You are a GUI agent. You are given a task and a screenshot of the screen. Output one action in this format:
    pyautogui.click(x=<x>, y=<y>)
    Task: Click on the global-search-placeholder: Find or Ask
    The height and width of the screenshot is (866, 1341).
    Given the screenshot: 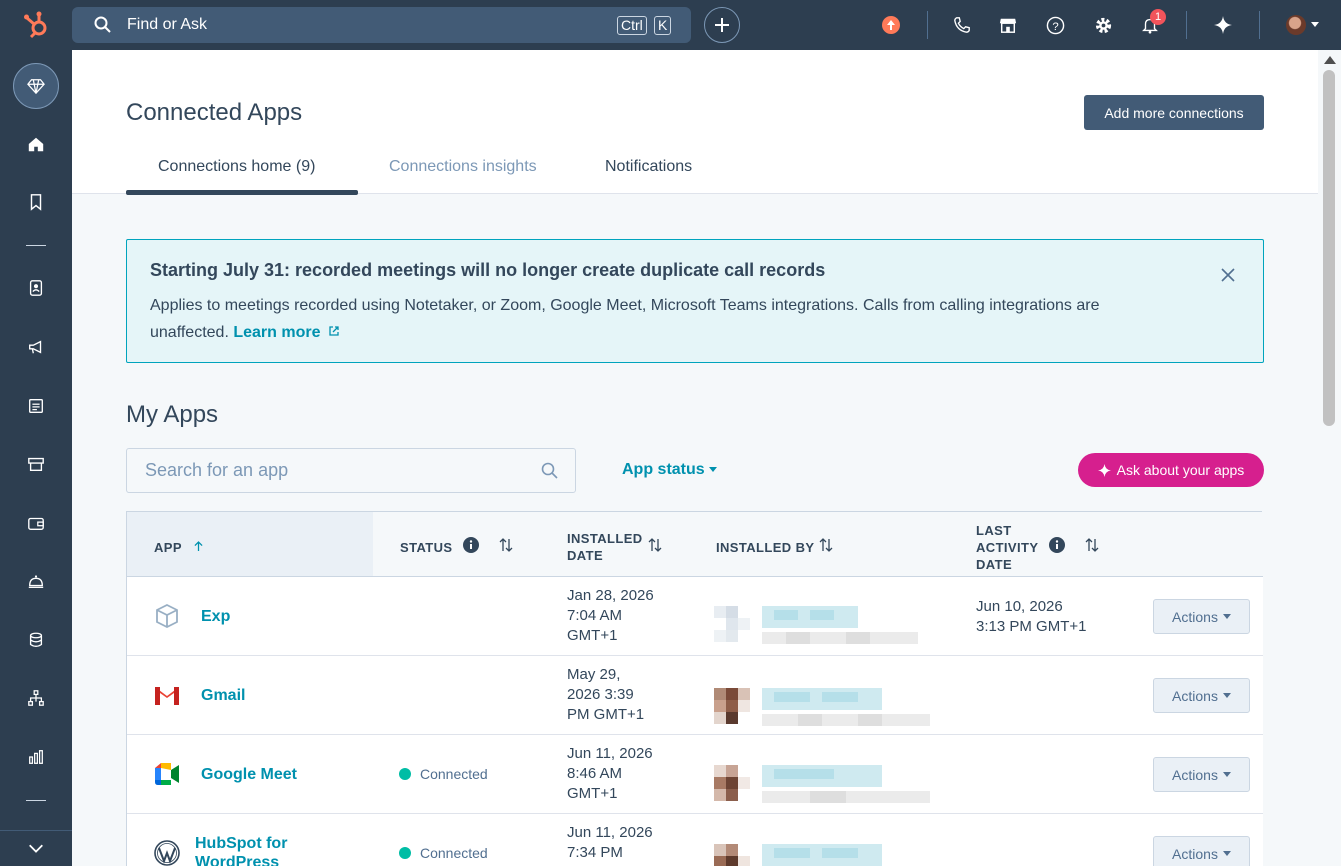 What is the action you would take?
    pyautogui.click(x=167, y=24)
    